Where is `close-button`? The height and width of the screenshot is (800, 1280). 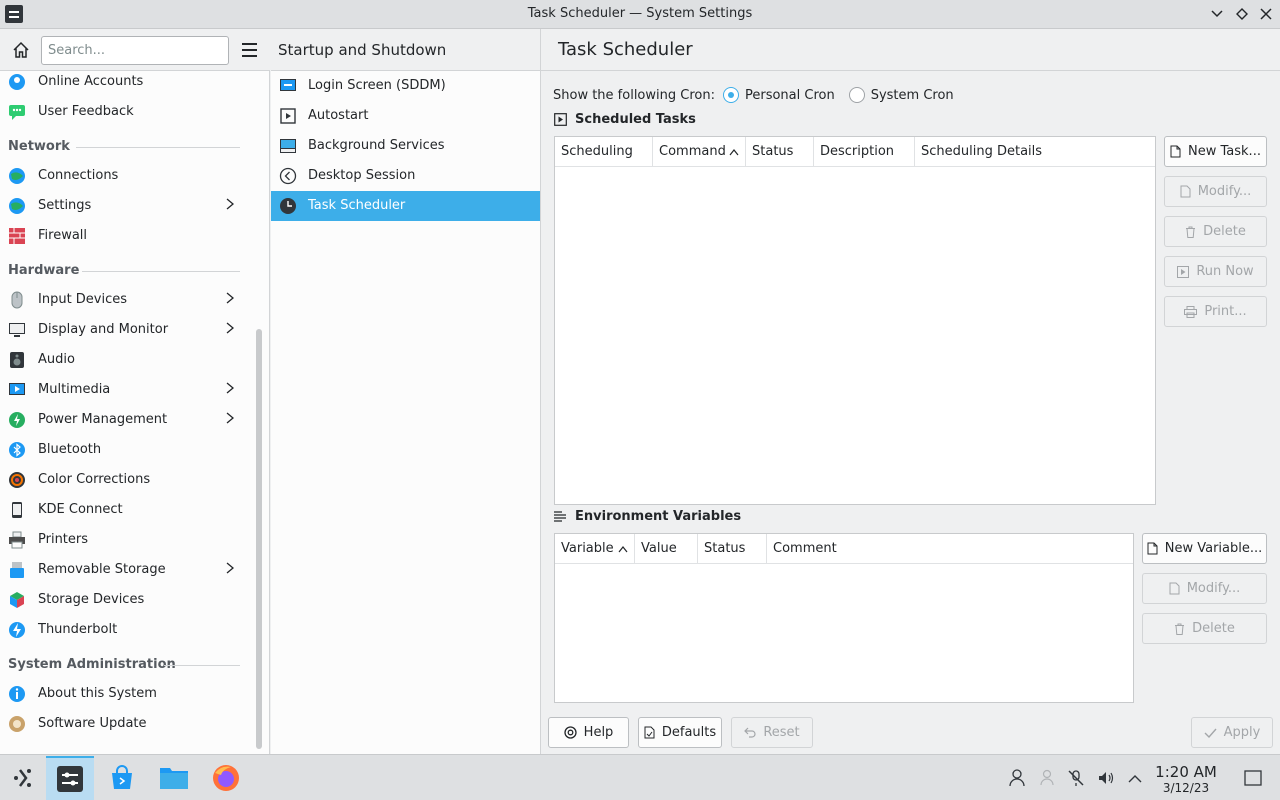
close-button is located at coordinates (1266, 14).